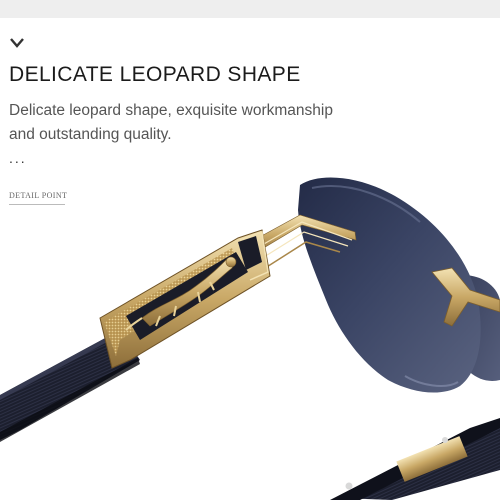  Describe the element at coordinates (37, 204) in the screenshot. I see `detail-point-underline` at that location.